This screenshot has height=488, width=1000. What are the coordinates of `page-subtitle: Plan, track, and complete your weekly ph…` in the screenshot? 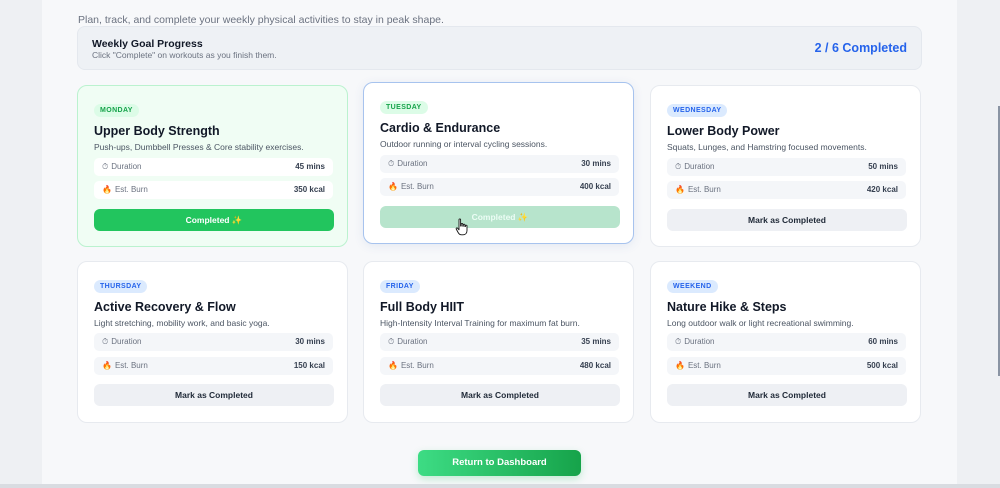 It's located at (261, 20).